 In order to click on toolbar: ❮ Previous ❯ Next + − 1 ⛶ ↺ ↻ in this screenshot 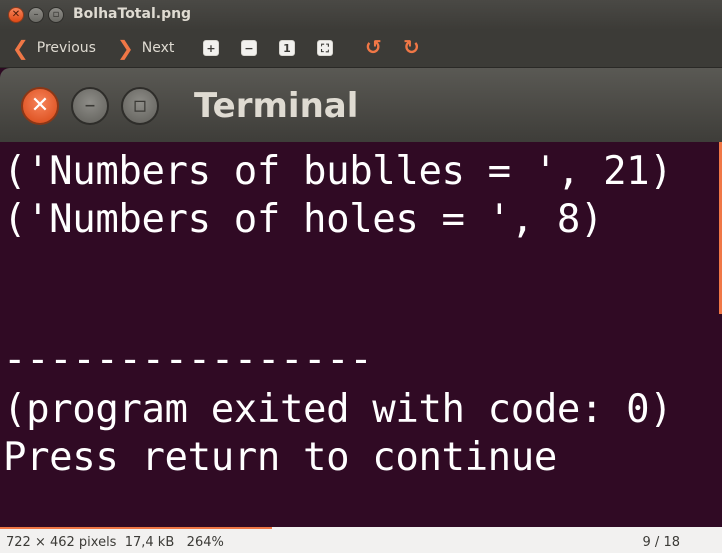, I will do `click(361, 49)`.